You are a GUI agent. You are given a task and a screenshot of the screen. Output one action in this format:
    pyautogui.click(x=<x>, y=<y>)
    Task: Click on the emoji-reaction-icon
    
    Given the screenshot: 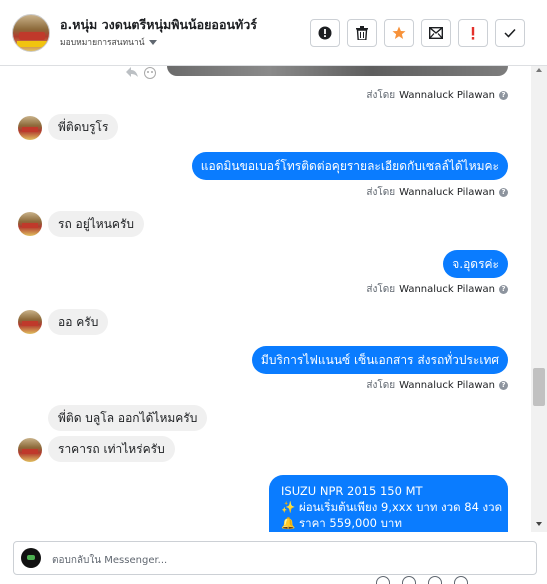 What is the action you would take?
    pyautogui.click(x=150, y=73)
    